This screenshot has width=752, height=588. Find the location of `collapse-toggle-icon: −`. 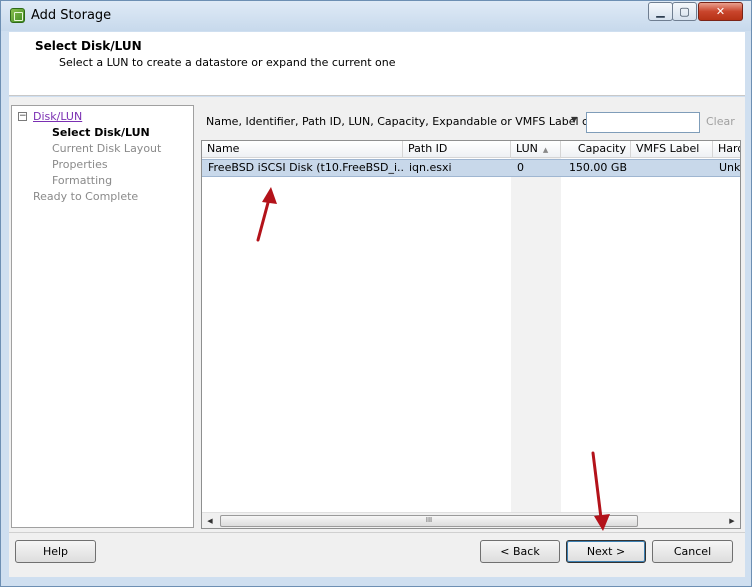

collapse-toggle-icon: − is located at coordinates (22, 116).